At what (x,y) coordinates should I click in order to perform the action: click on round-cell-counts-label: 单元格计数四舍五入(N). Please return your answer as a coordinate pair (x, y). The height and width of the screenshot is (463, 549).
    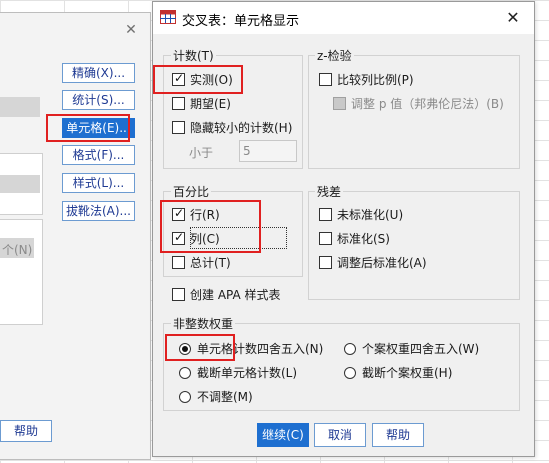
    Looking at the image, I should click on (260, 349).